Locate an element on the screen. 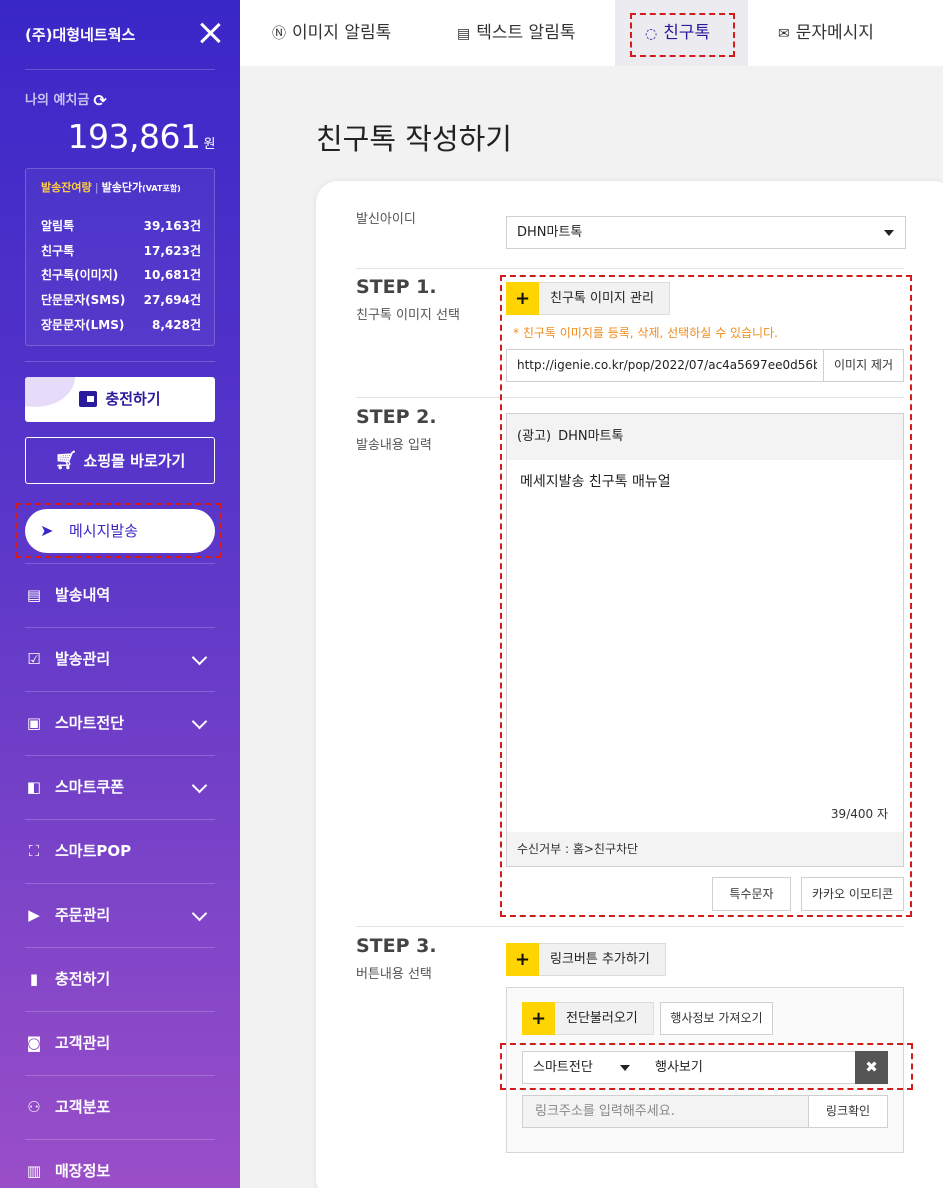 The height and width of the screenshot is (1188, 943). sidebar-item-smart-coupon: ◧ 스마트쿠폰 is located at coordinates (120, 787).